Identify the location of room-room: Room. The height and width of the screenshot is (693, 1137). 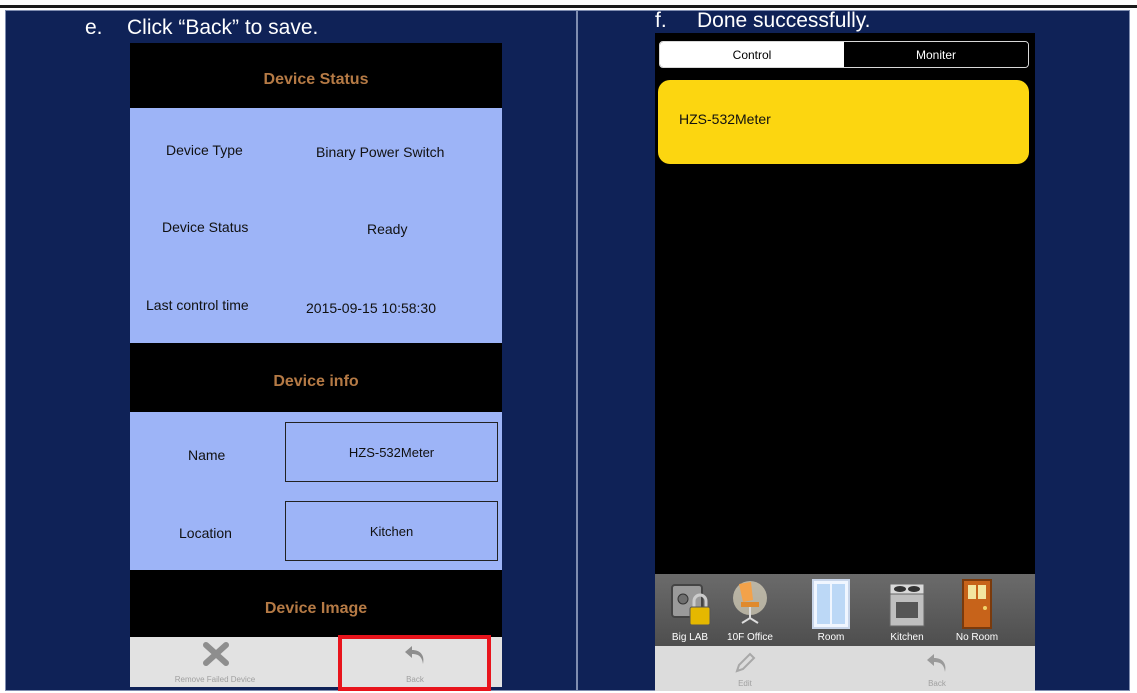
(831, 610).